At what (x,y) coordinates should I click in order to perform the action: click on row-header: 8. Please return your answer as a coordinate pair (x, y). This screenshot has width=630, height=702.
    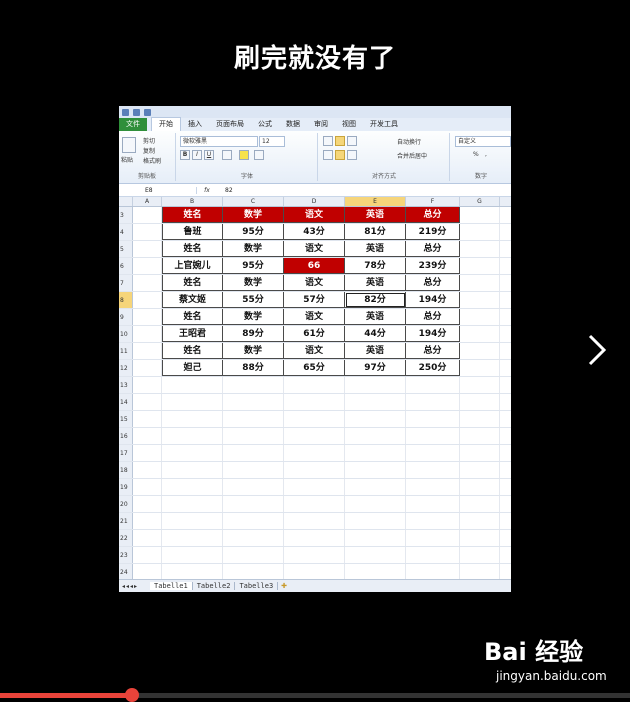
    Looking at the image, I should click on (126, 300).